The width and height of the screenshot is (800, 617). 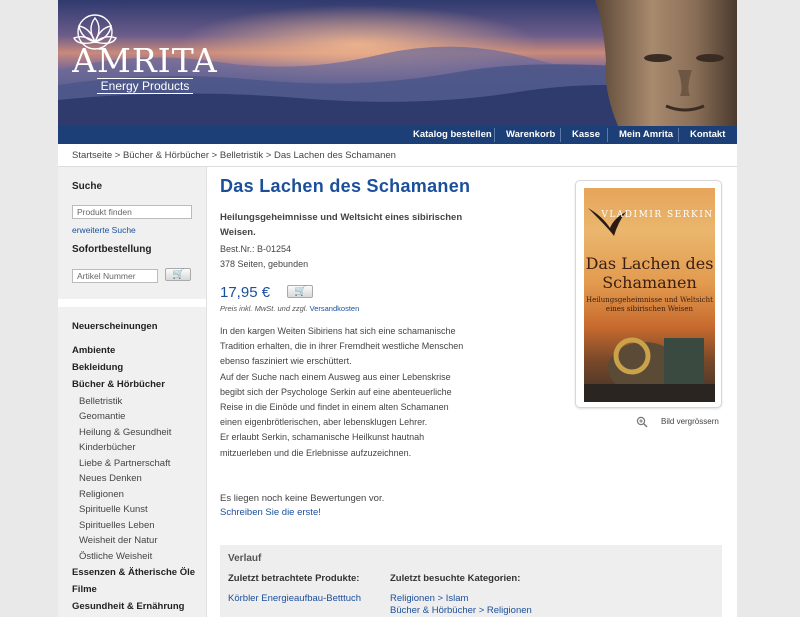 I want to click on zoom-in-icon, so click(x=642, y=422).